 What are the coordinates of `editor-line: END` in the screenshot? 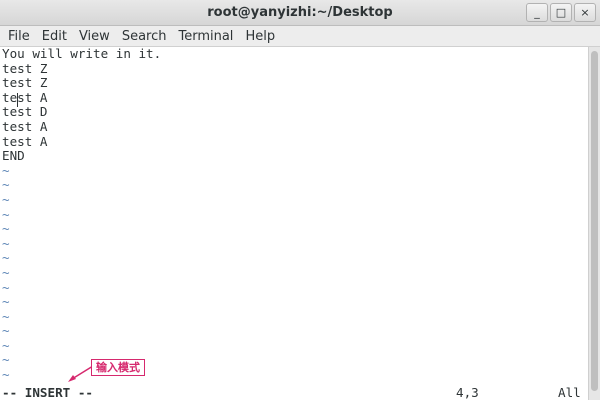 It's located at (13, 156).